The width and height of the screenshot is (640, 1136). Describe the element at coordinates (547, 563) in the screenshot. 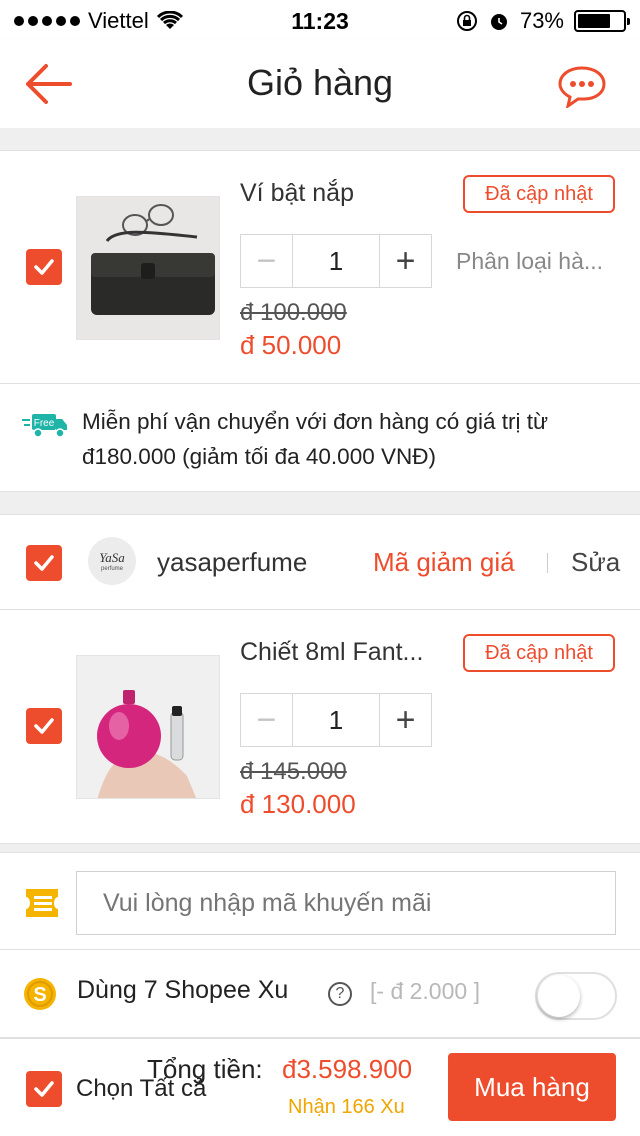

I see `divider` at that location.